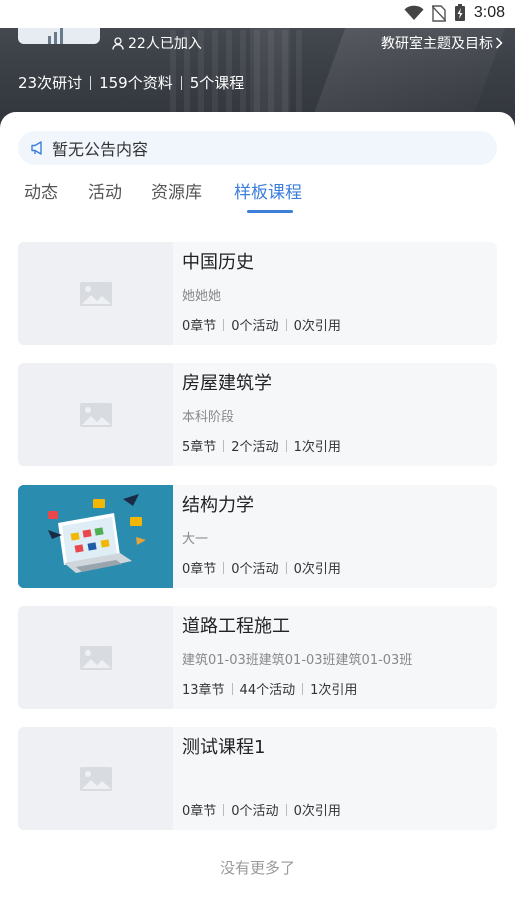 The height and width of the screenshot is (915, 515). What do you see at coordinates (224, 747) in the screenshot?
I see `course-title: 测试课程1` at bounding box center [224, 747].